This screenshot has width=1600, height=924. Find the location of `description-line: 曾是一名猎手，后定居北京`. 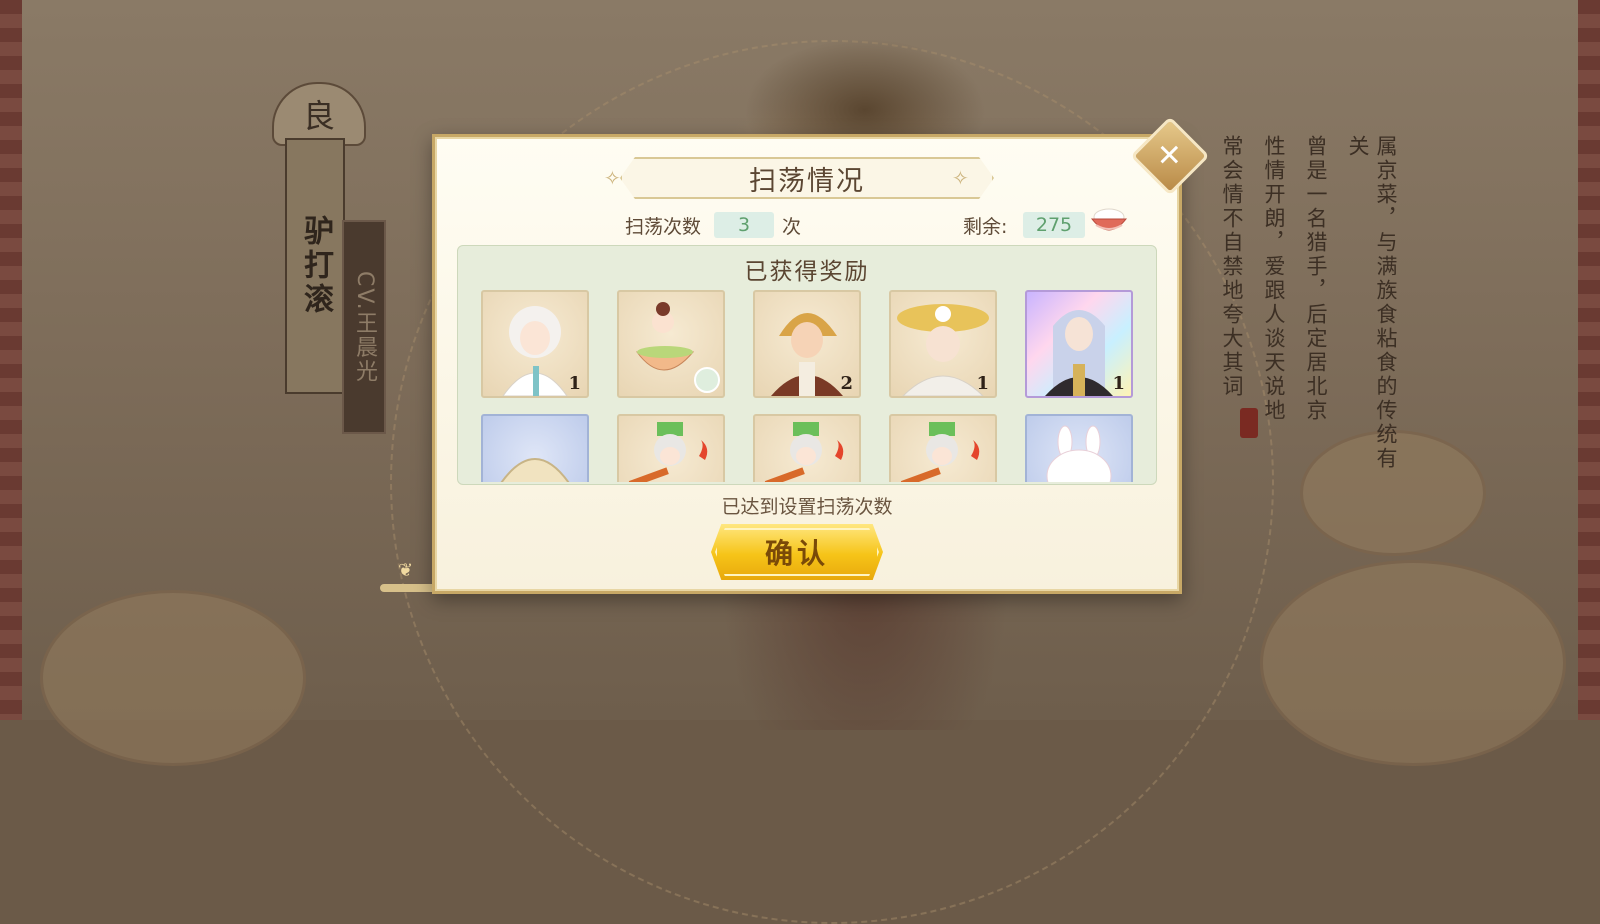

description-line: 曾是一名猎手，后定居北京 is located at coordinates (1316, 279).